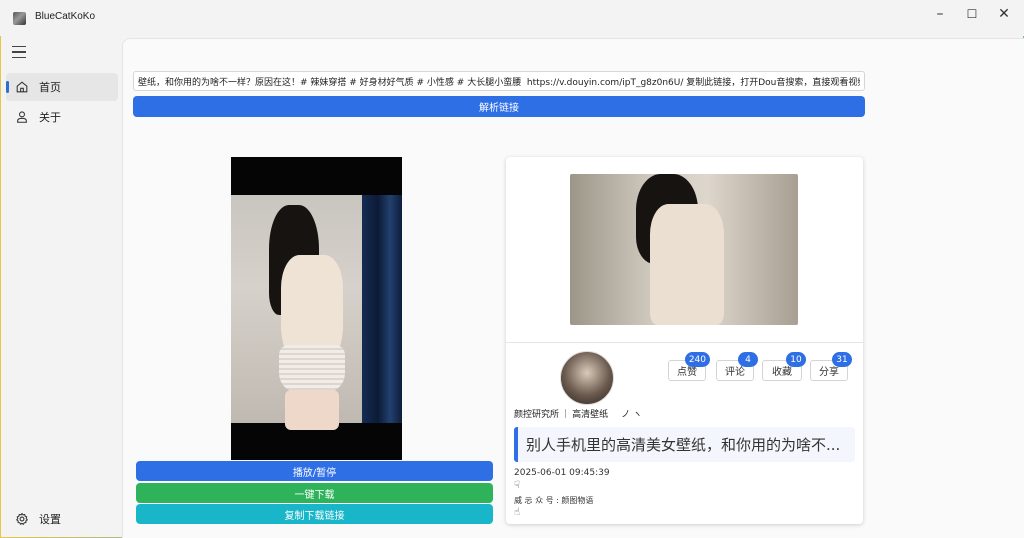  Describe the element at coordinates (940, 14) in the screenshot. I see `minimize-button: –` at that location.